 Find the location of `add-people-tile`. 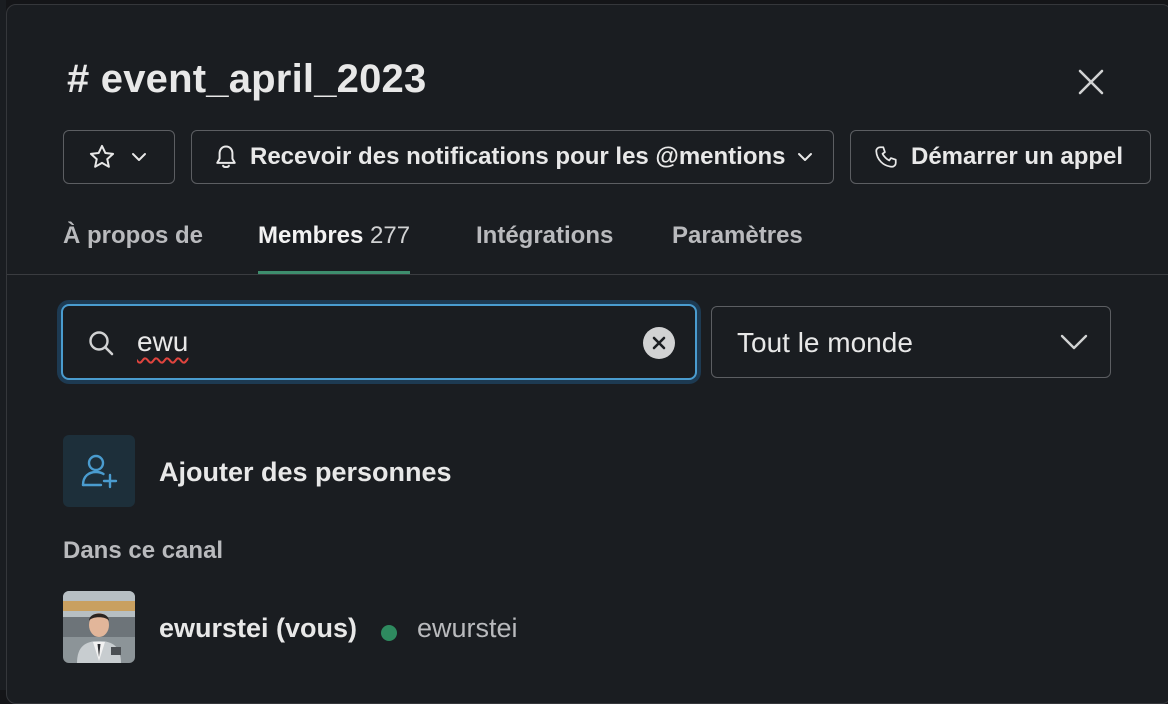

add-people-tile is located at coordinates (99, 471).